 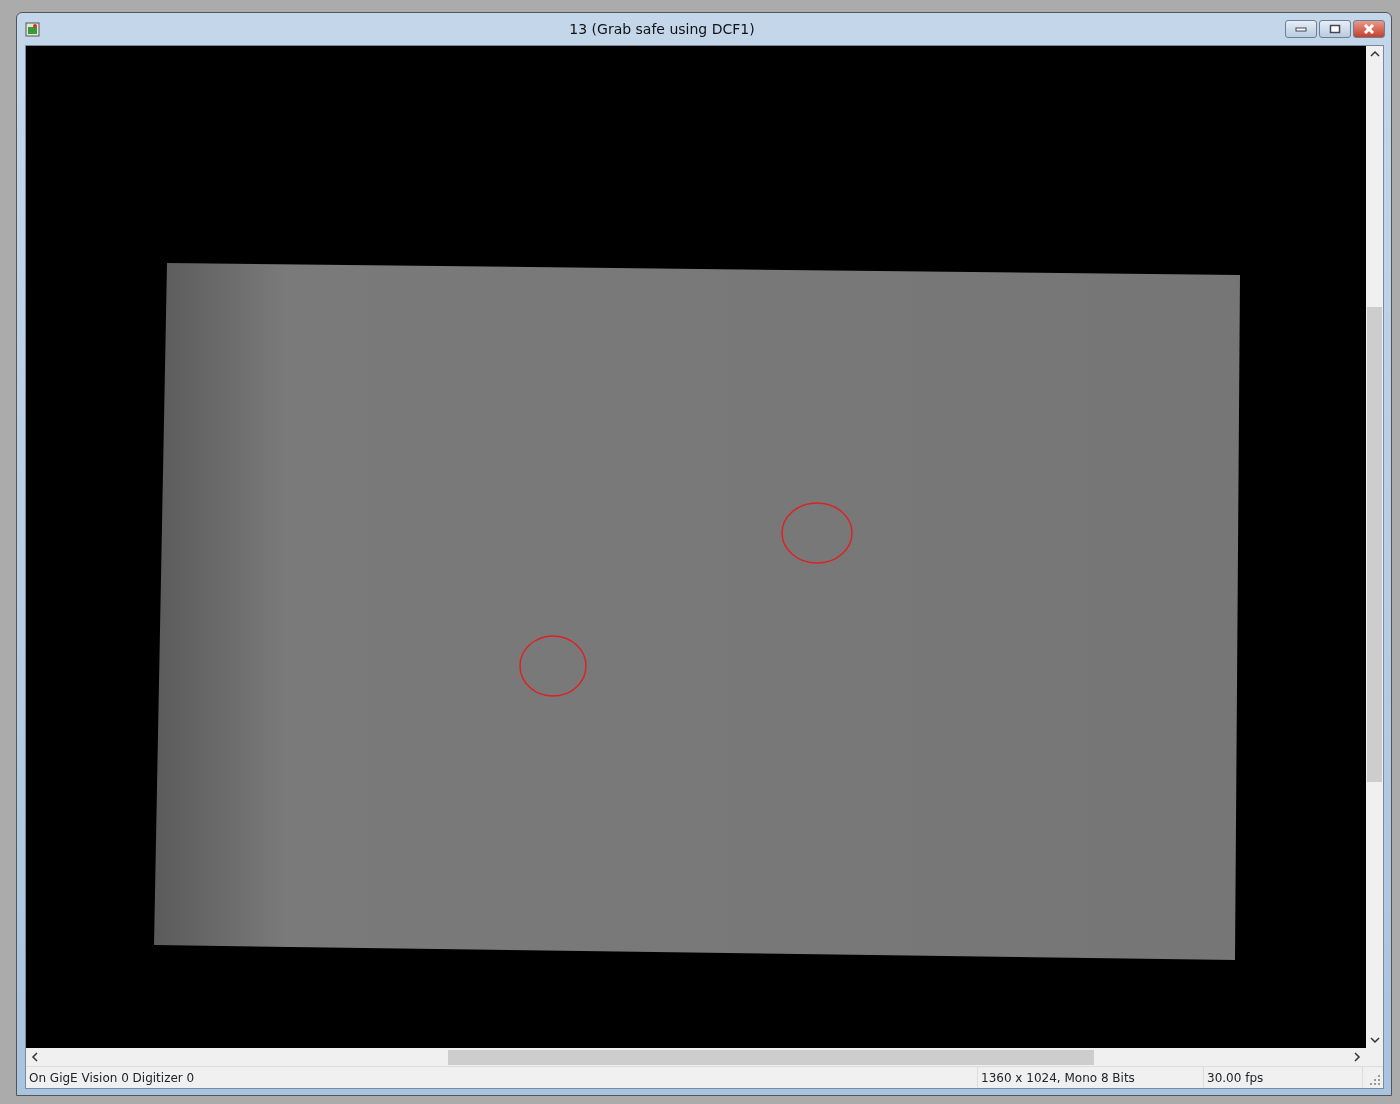 I want to click on scroll-down-icon, so click(x=1374, y=1040).